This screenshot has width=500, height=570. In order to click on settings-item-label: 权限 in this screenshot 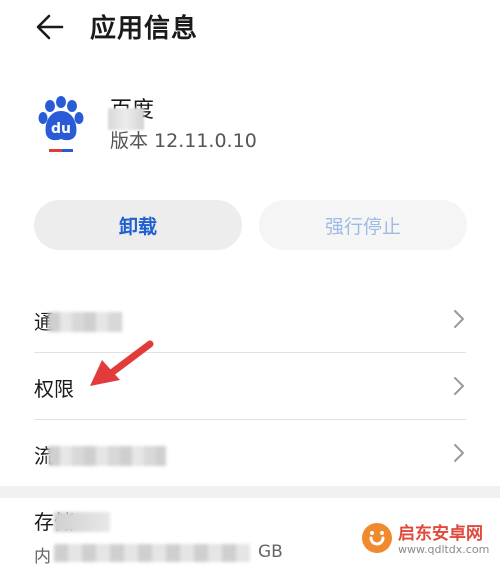, I will do `click(54, 389)`.